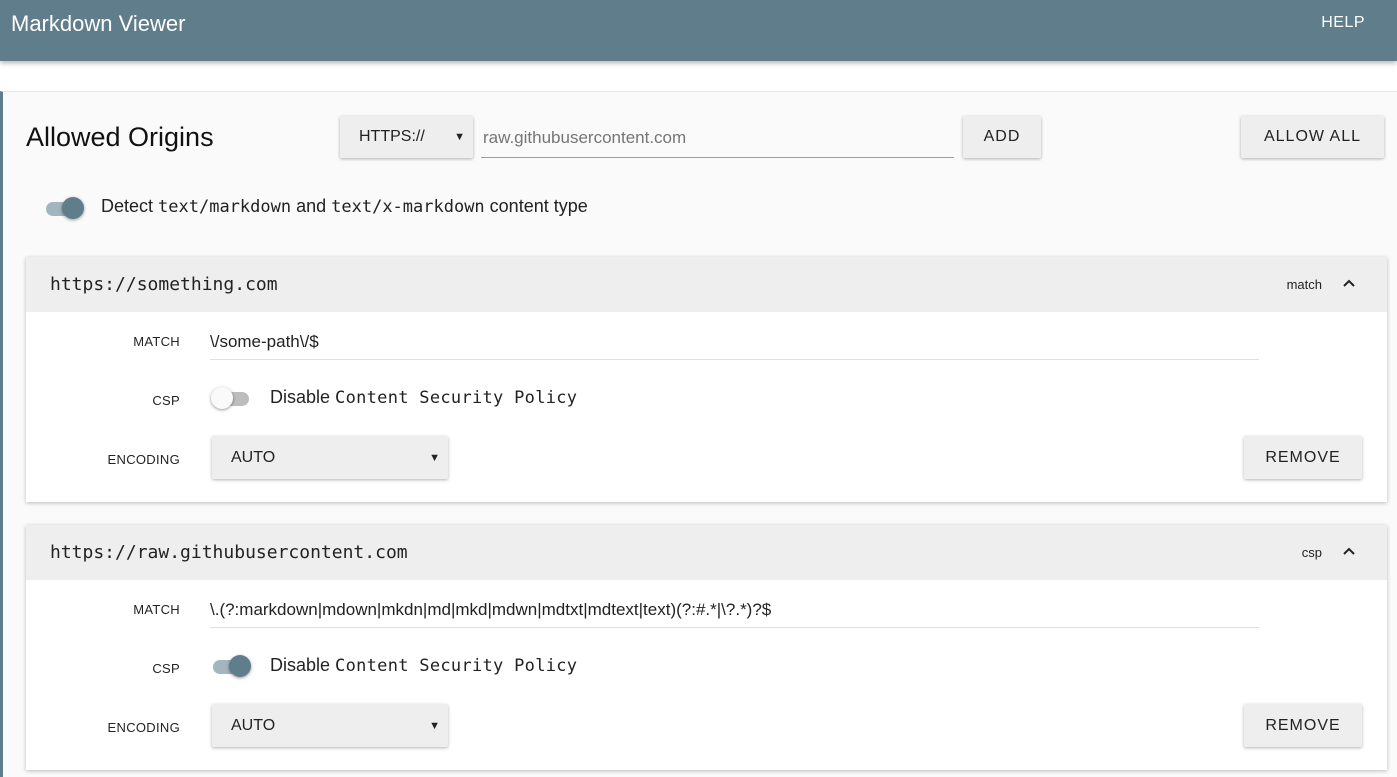 The image size is (1397, 777). What do you see at coordinates (536, 206) in the screenshot?
I see `detect-suffix: content type` at bounding box center [536, 206].